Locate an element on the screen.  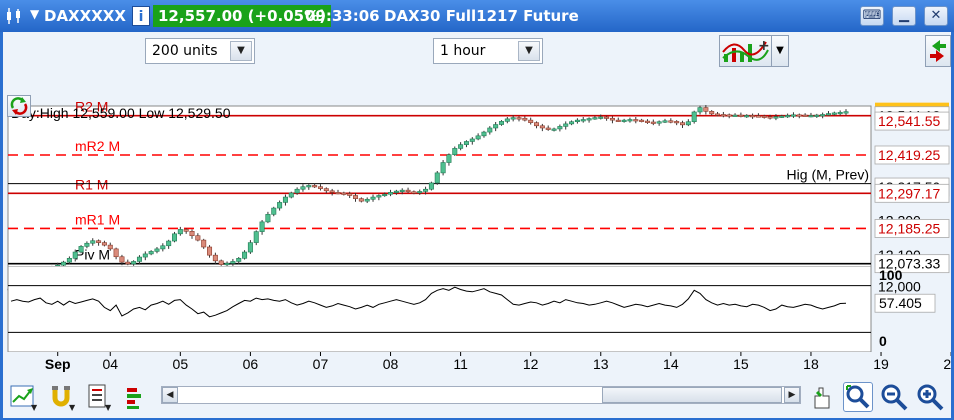
zoom-in-button is located at coordinates (930, 397).